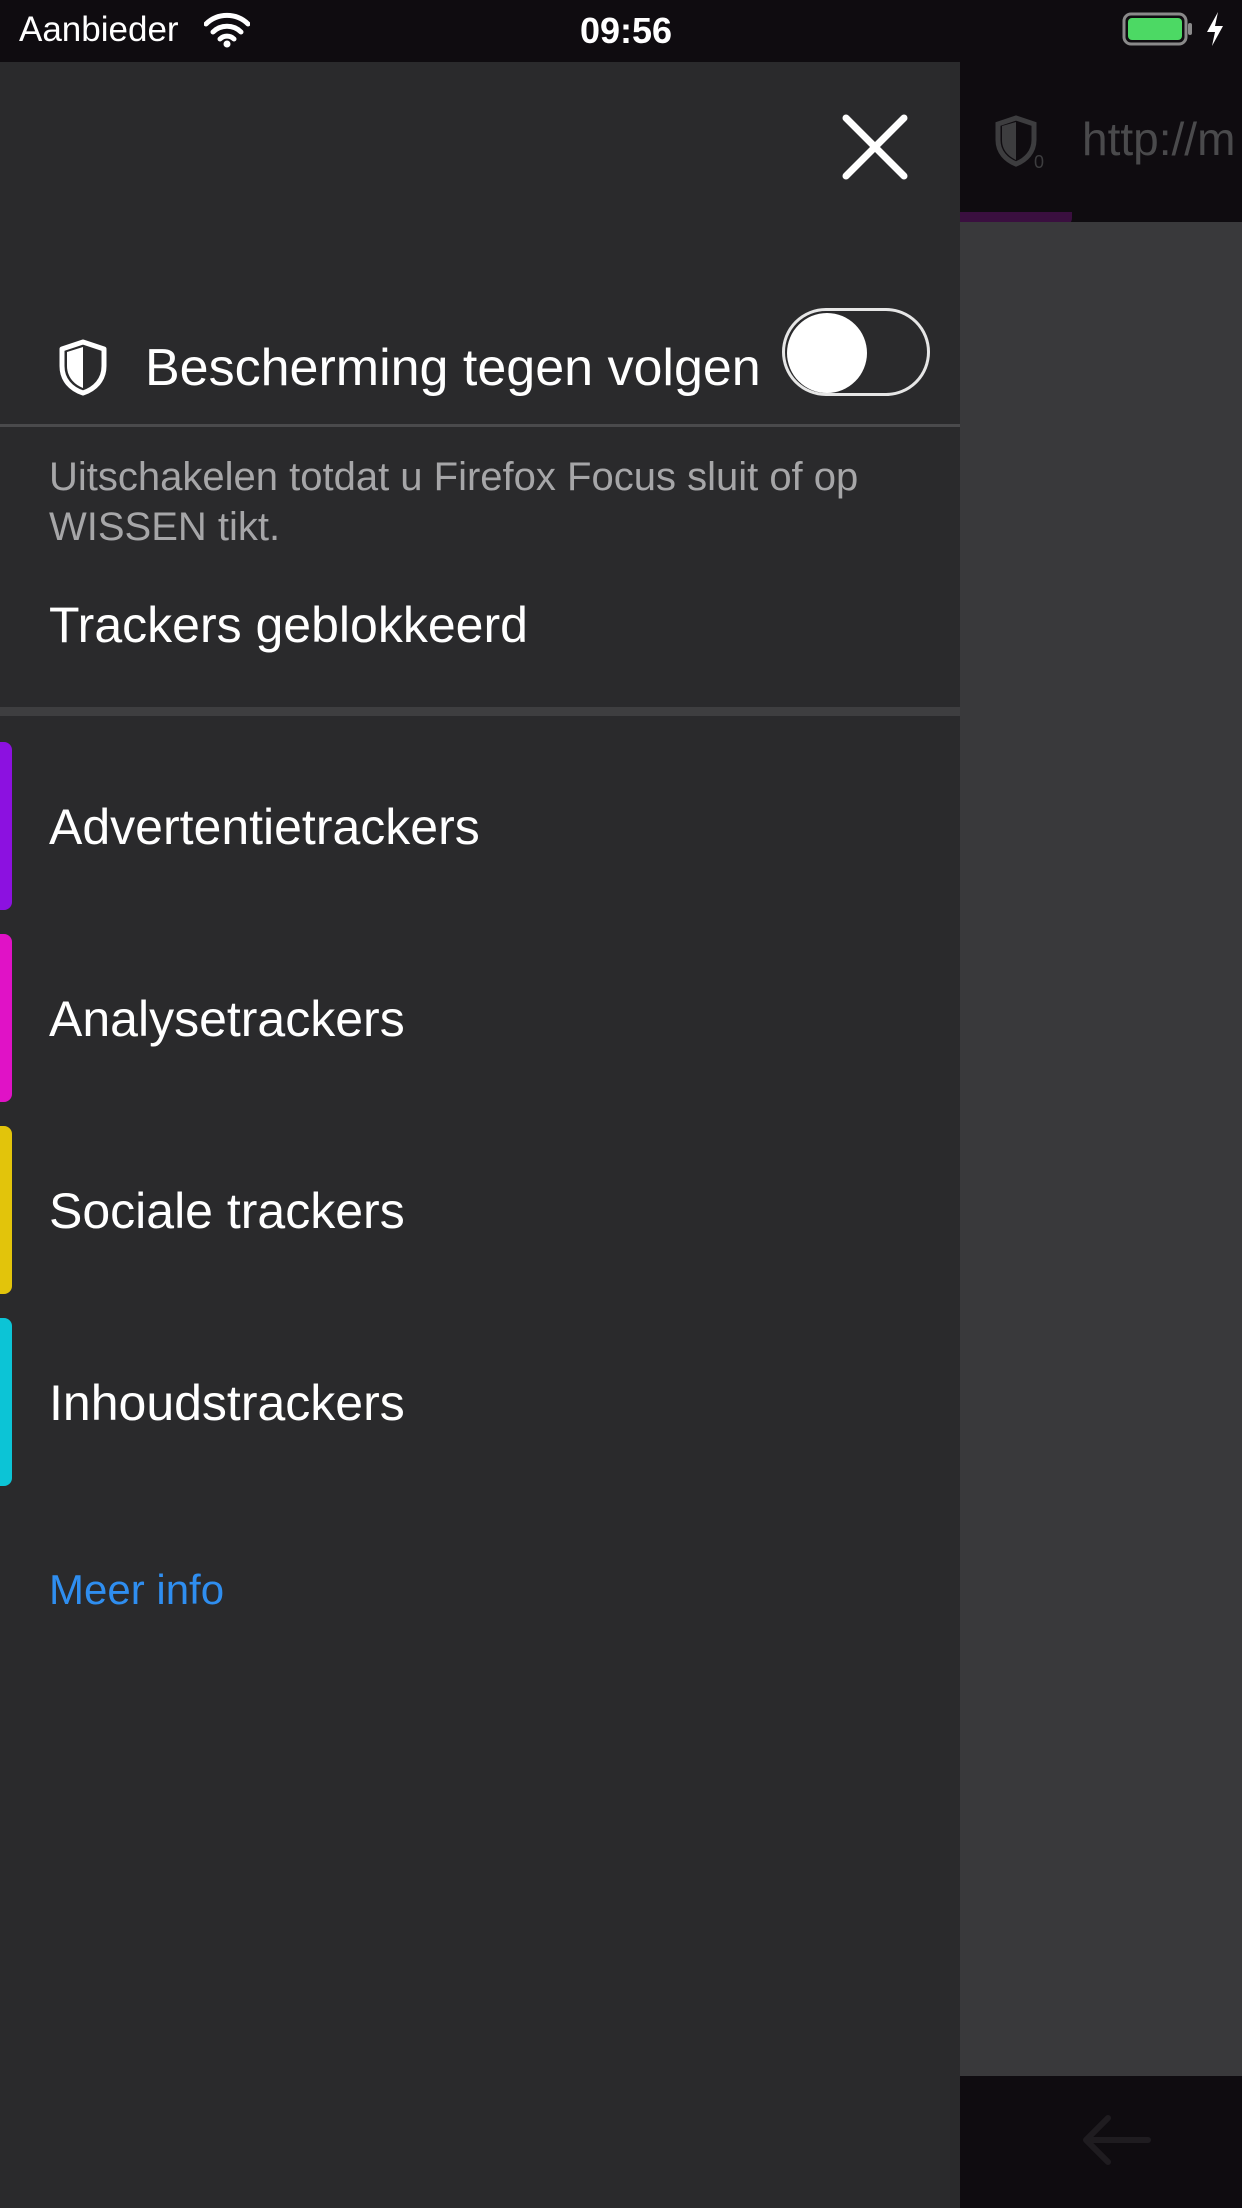 The width and height of the screenshot is (1242, 2208). Describe the element at coordinates (288, 625) in the screenshot. I see `trackers-blocked-title: Trackers geblokkeerd` at that location.